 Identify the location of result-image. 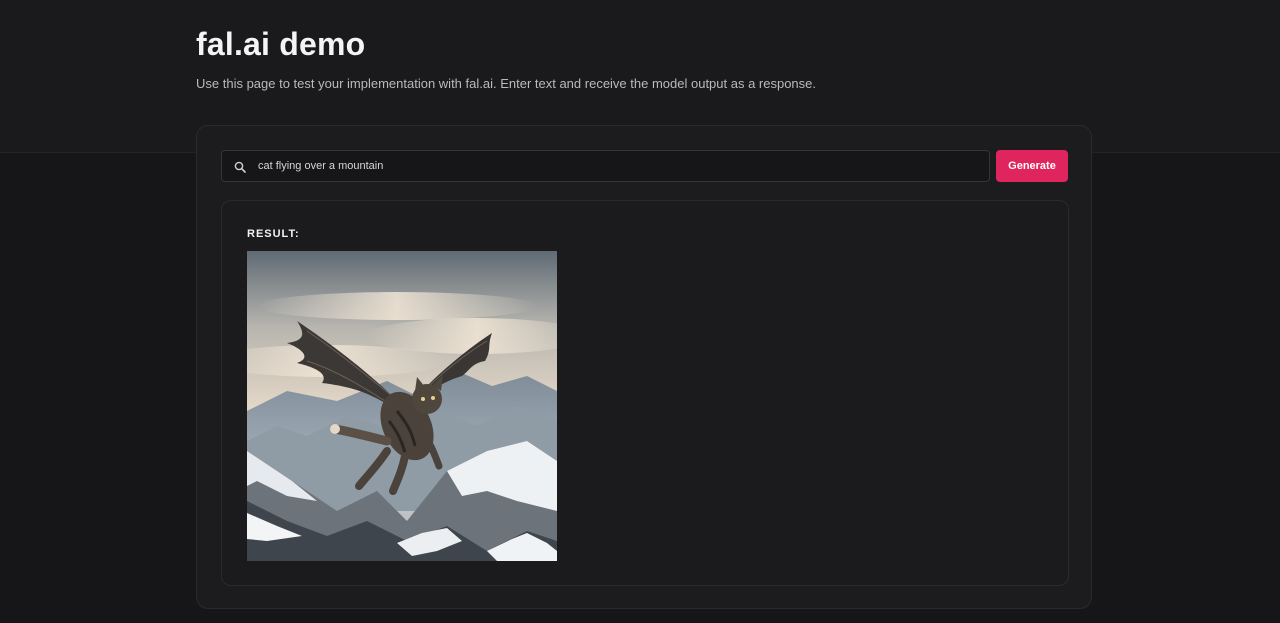
(402, 406).